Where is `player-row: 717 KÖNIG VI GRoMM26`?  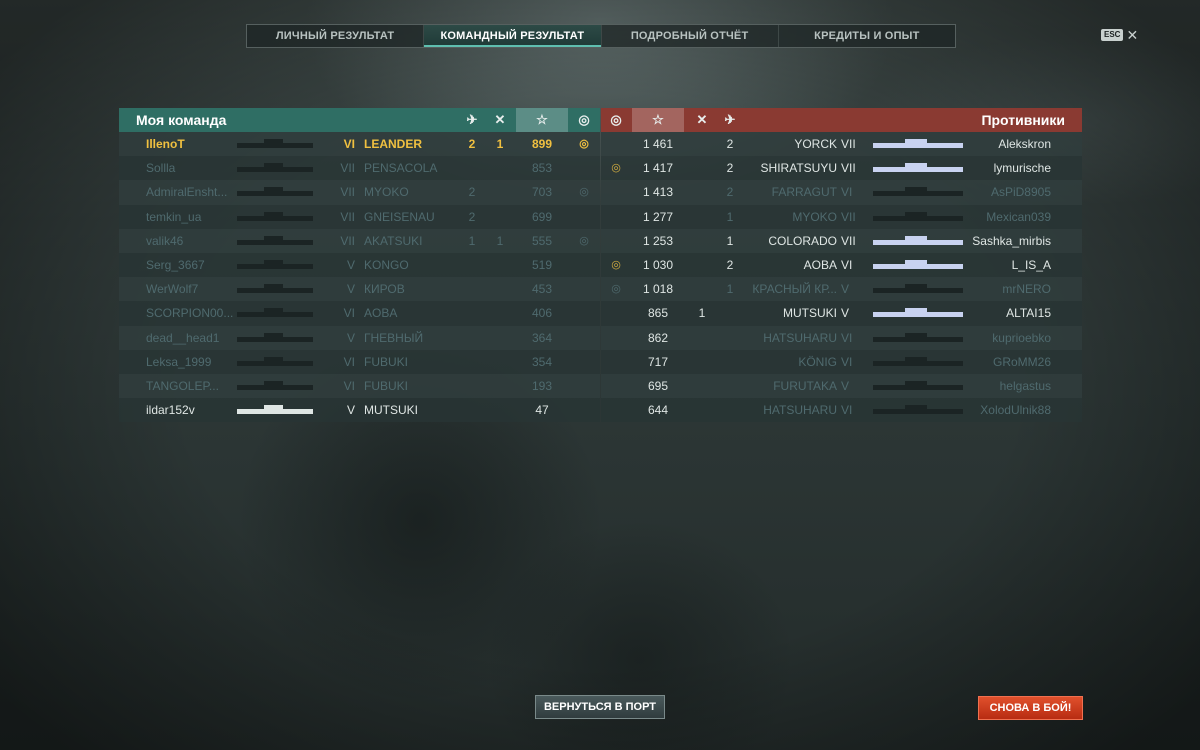 player-row: 717 KÖNIG VI GRoMM26 is located at coordinates (841, 362).